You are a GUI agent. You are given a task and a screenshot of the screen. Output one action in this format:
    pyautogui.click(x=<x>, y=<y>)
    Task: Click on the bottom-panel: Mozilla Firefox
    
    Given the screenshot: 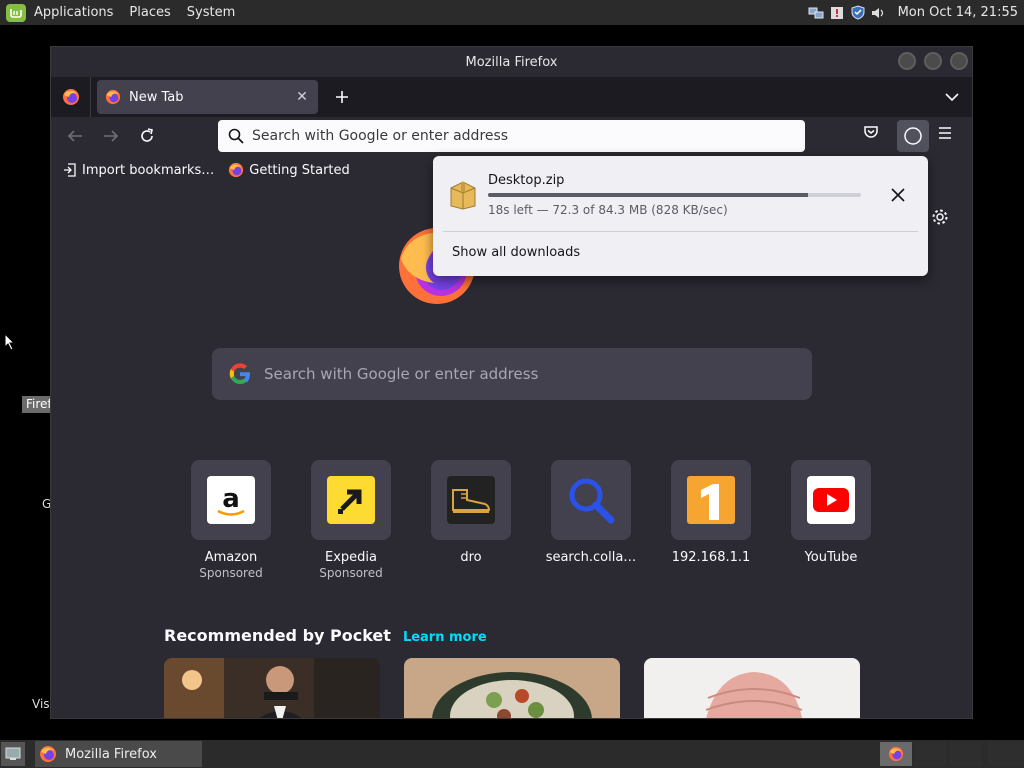 What is the action you would take?
    pyautogui.click(x=512, y=754)
    